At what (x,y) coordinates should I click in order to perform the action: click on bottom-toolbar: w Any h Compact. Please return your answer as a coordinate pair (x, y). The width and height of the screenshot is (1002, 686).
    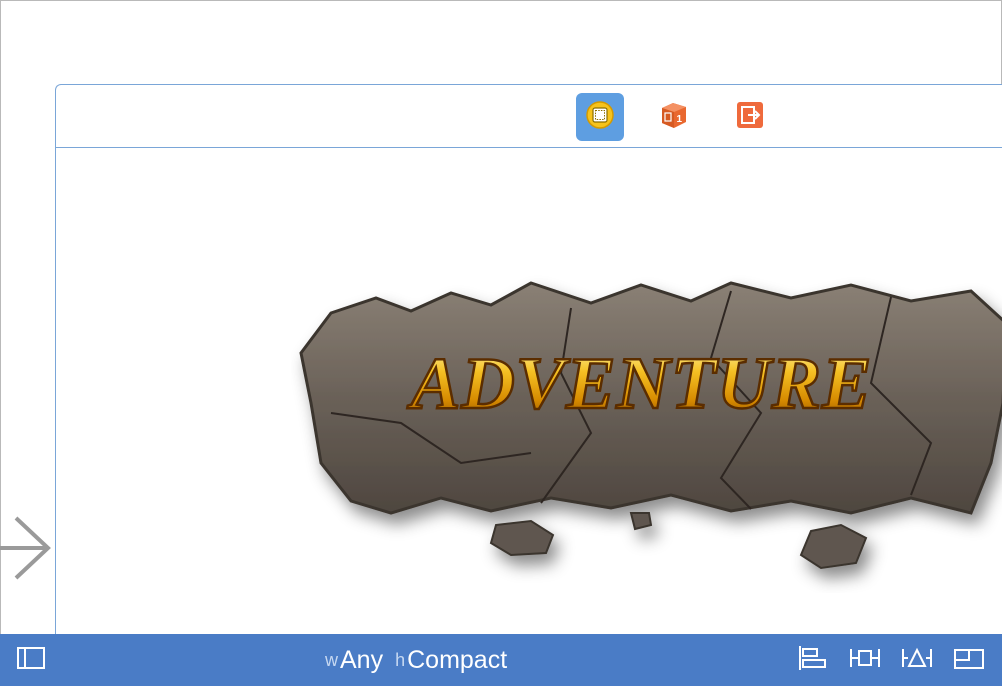
    Looking at the image, I should click on (501, 660).